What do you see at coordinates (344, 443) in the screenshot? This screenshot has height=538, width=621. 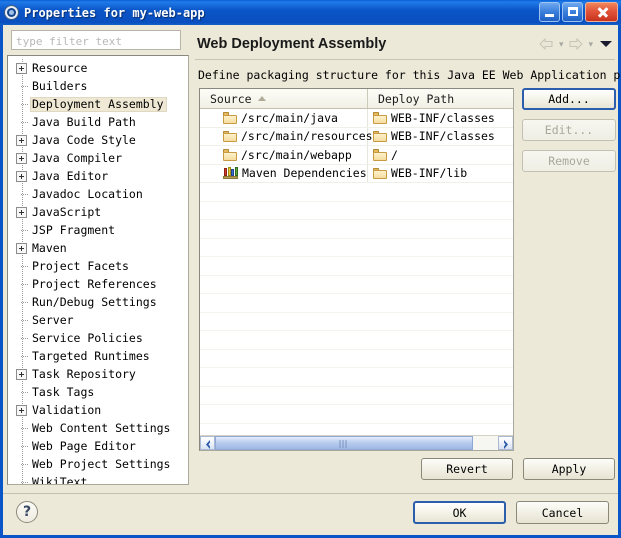 I see `scrollbar-thumb` at bounding box center [344, 443].